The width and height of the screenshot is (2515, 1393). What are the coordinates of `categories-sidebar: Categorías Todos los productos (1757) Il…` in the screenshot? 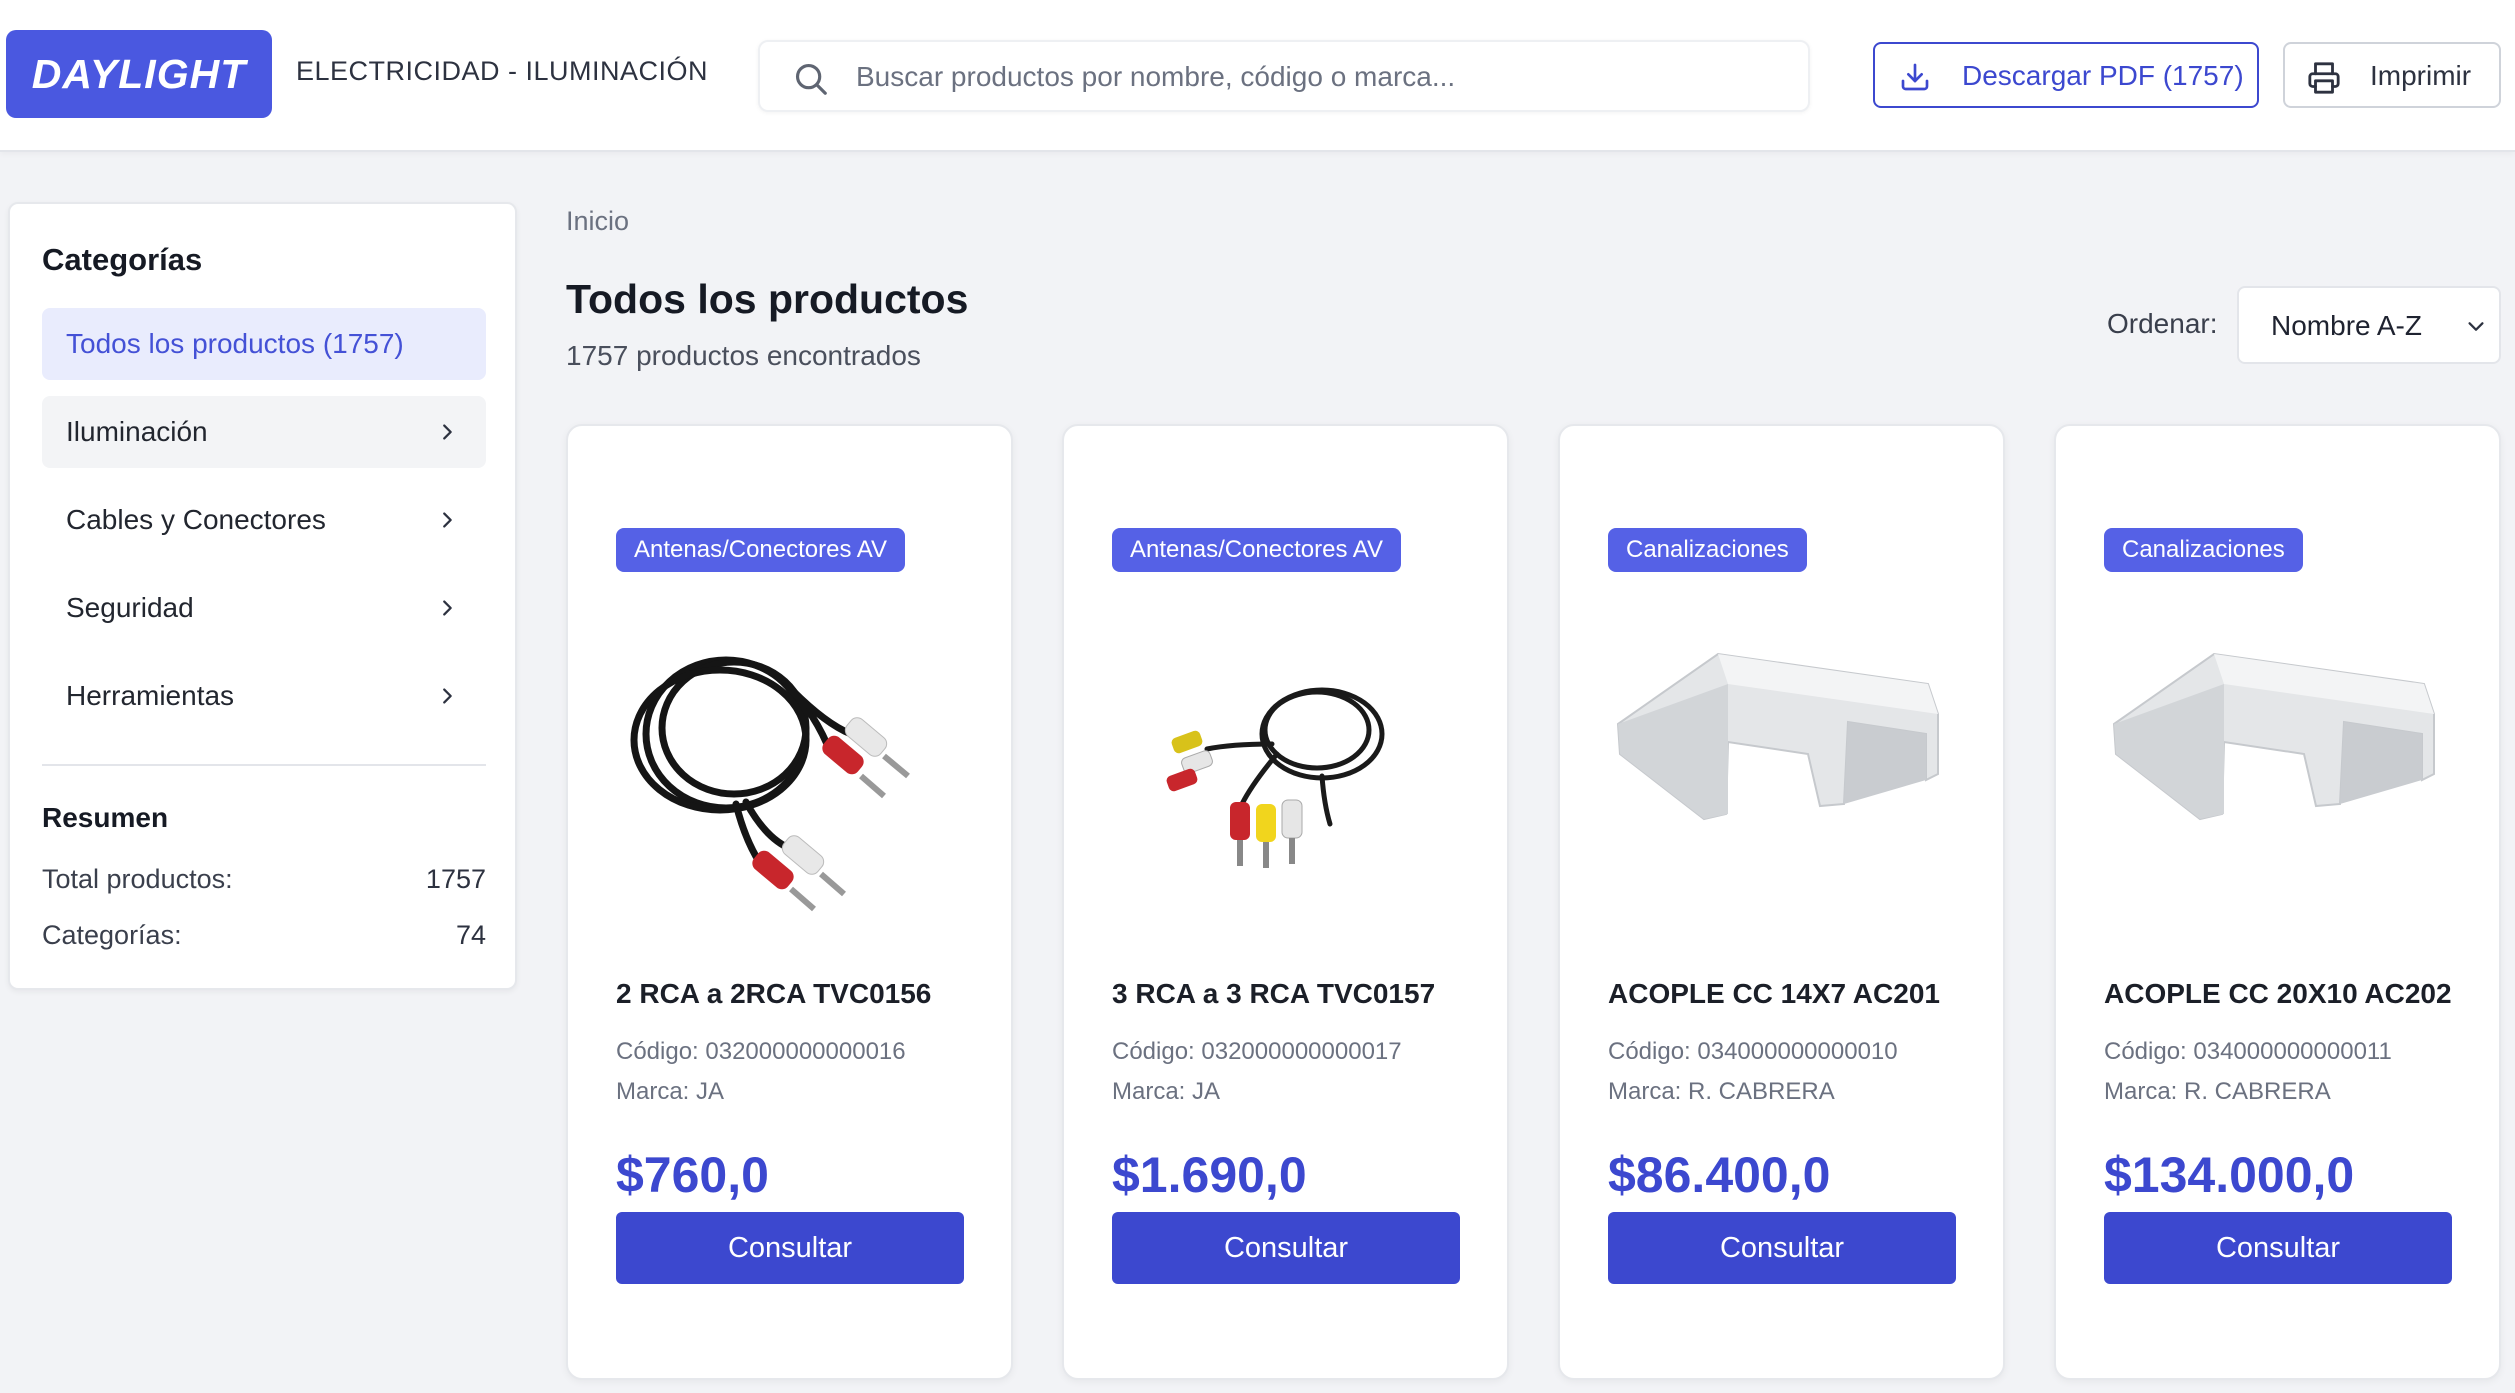 It's located at (262, 596).